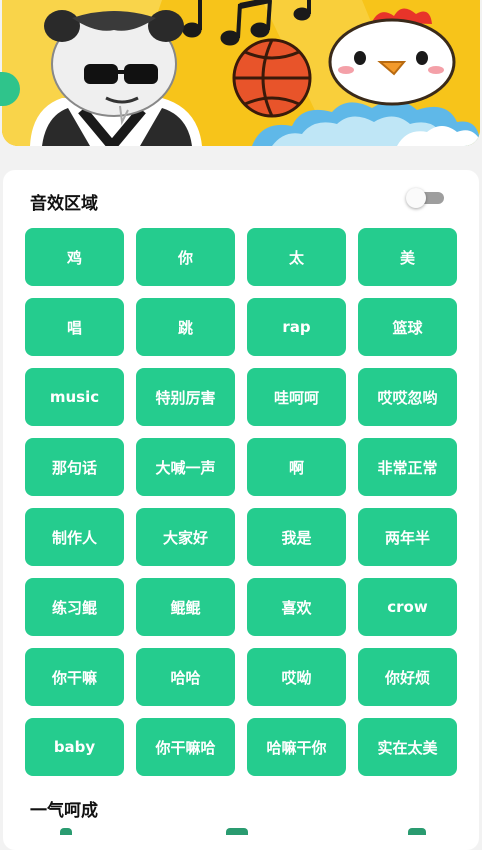  Describe the element at coordinates (74, 467) in the screenshot. I see `sound-button-12: 那句话` at that location.